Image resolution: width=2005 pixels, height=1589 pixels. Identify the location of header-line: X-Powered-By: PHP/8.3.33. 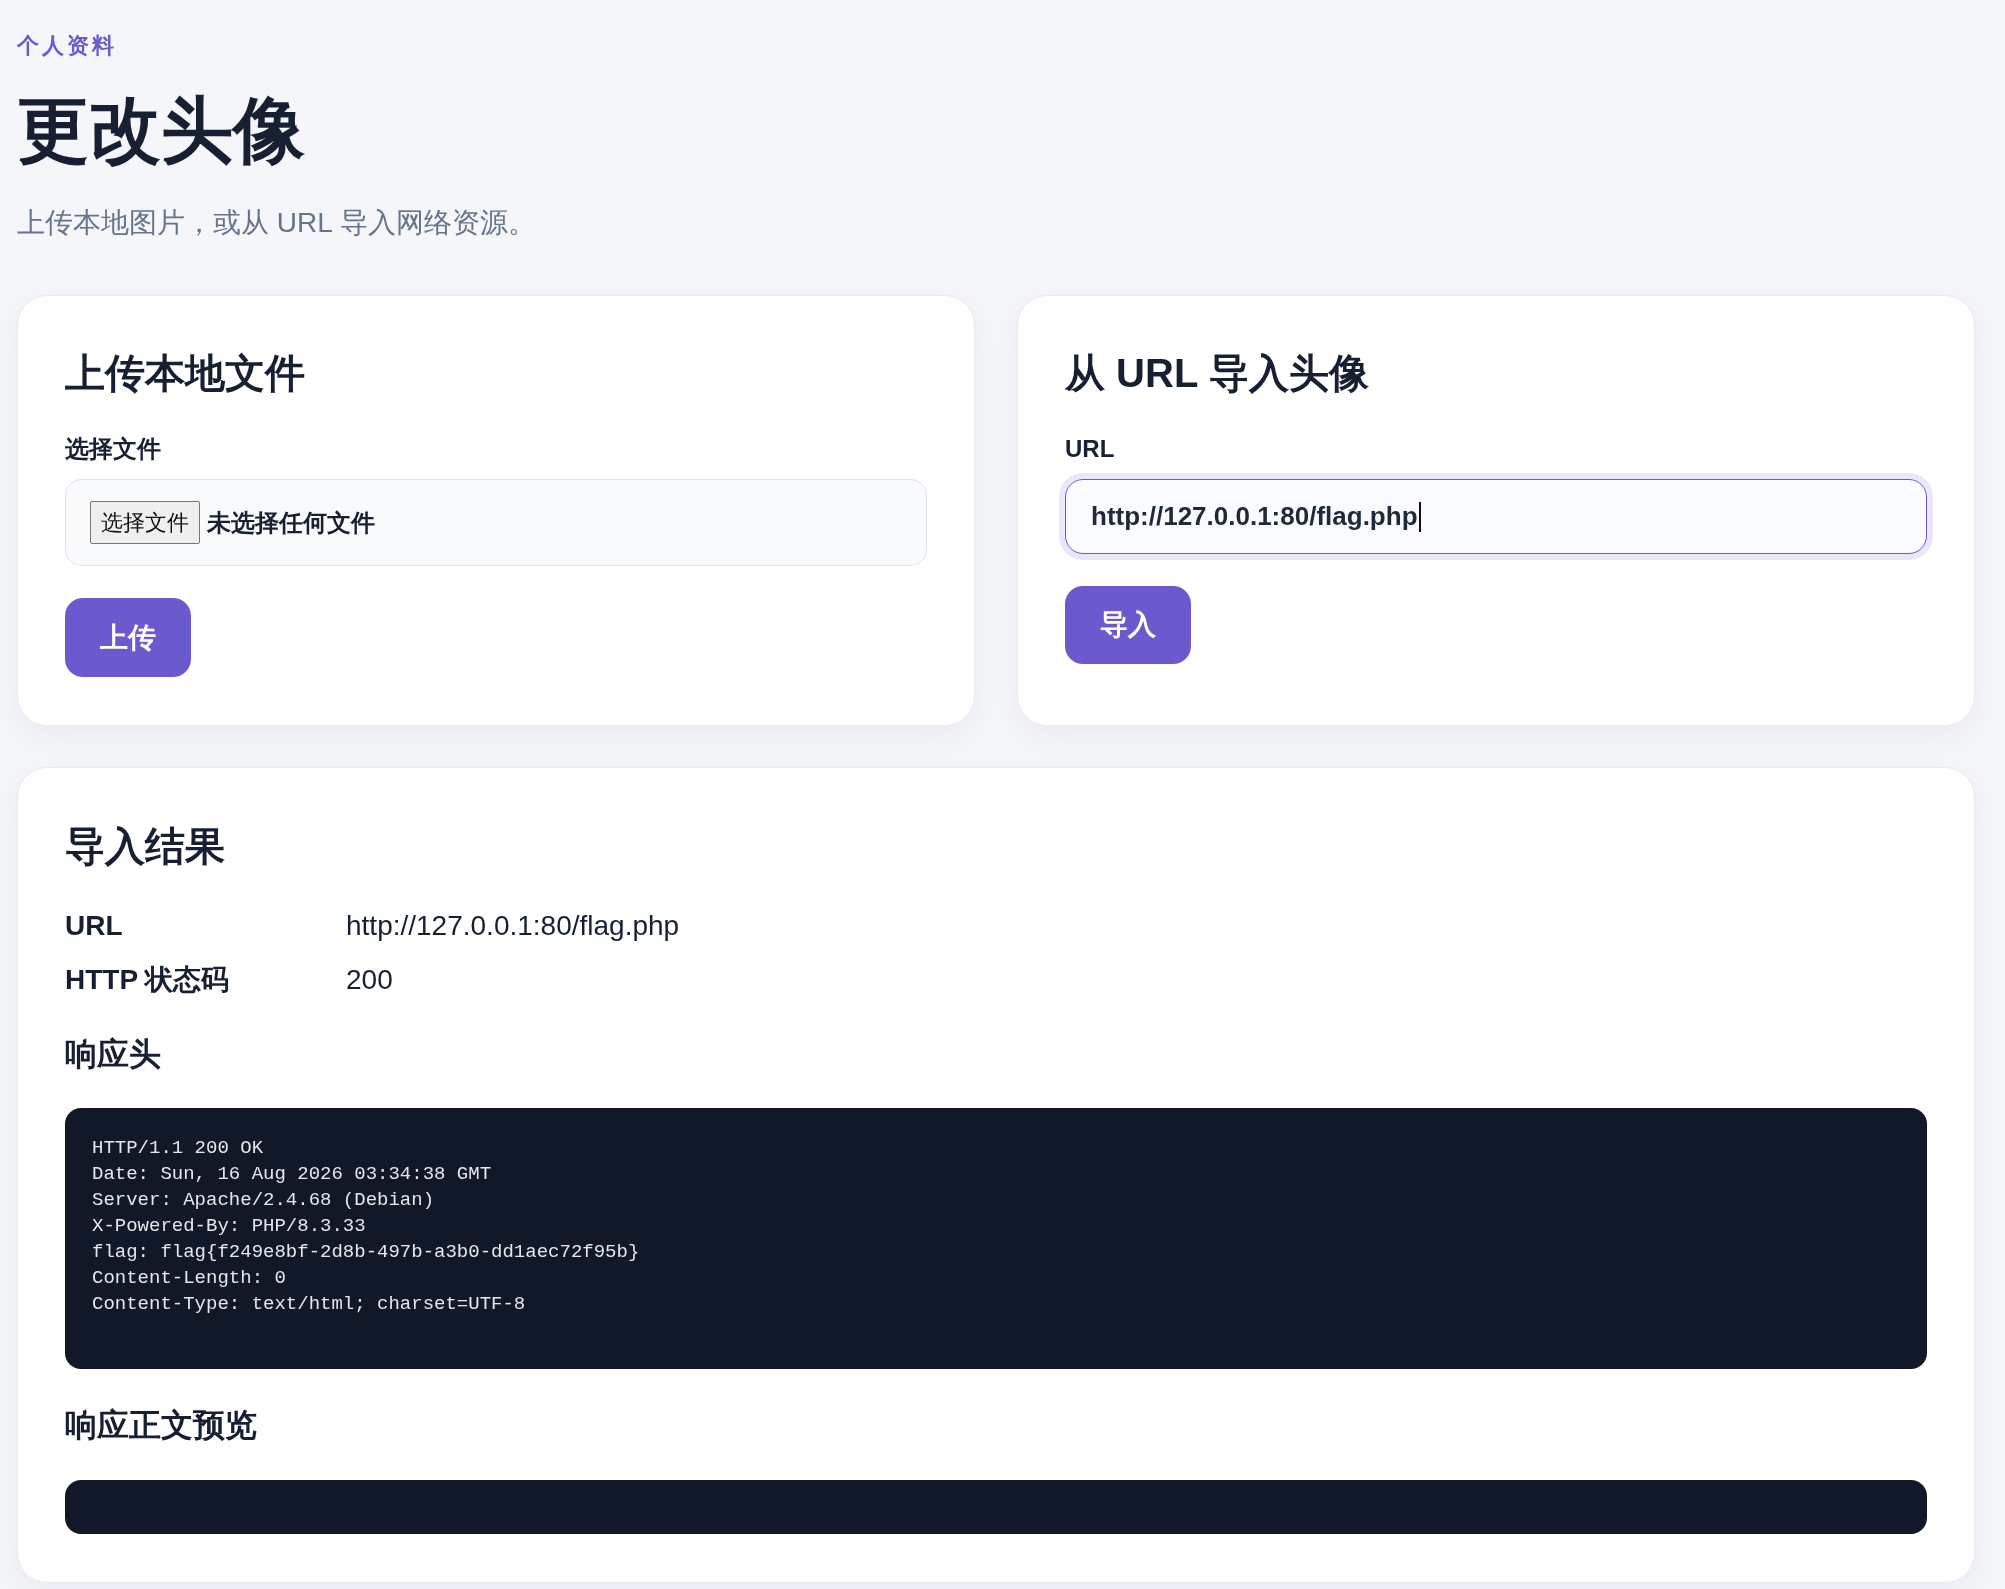
(229, 1226).